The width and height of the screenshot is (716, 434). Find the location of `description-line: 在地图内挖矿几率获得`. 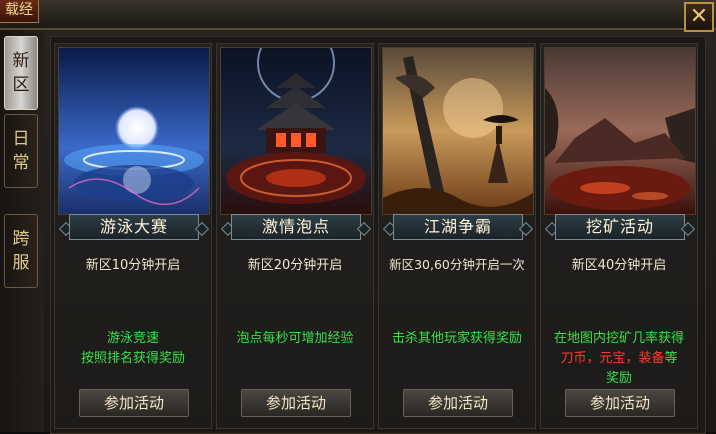

description-line: 在地图内挖矿几率获得 is located at coordinates (618, 338).